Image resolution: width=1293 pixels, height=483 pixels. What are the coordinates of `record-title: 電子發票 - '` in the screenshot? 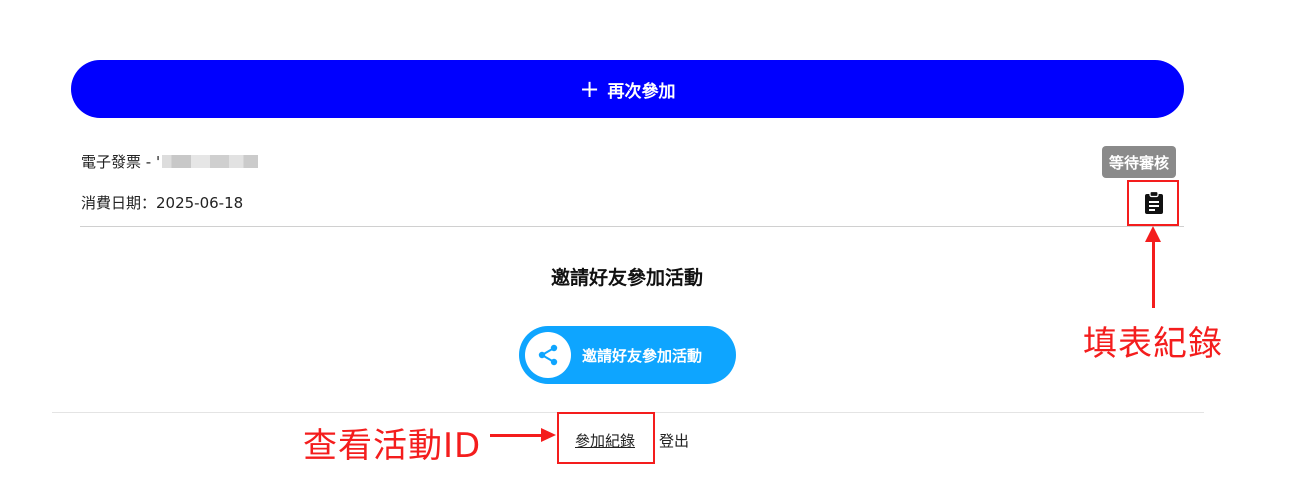 It's located at (170, 161).